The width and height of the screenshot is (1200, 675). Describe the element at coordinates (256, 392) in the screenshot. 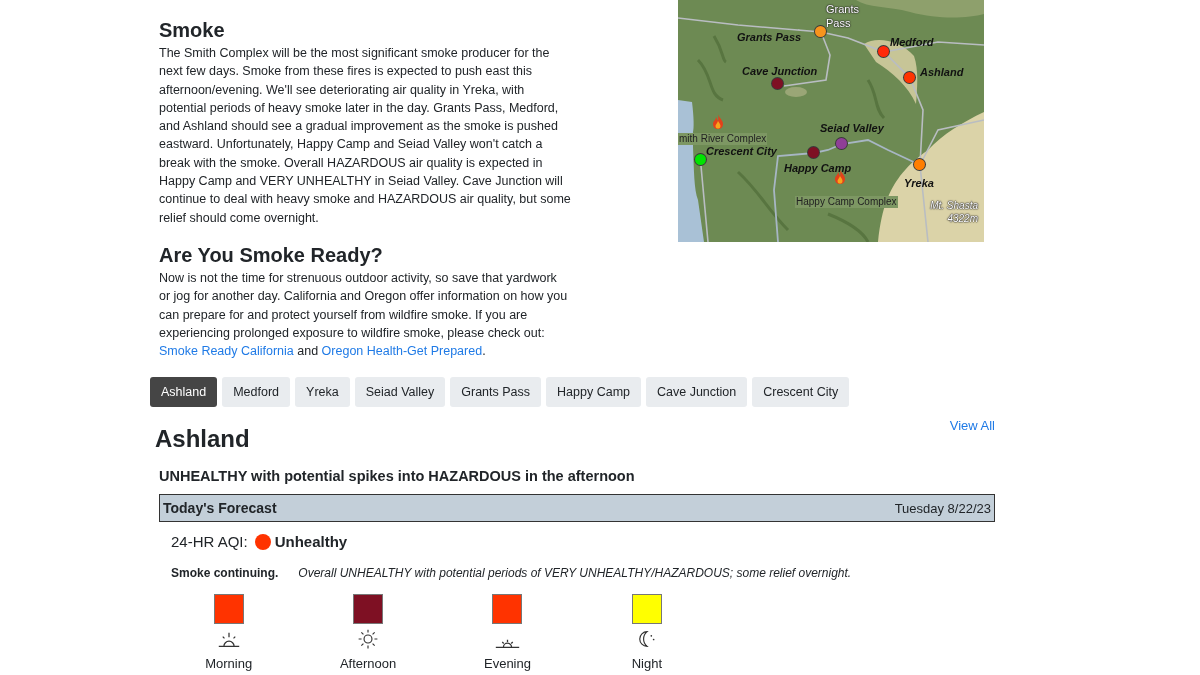

I see `location-tab: Medford` at that location.